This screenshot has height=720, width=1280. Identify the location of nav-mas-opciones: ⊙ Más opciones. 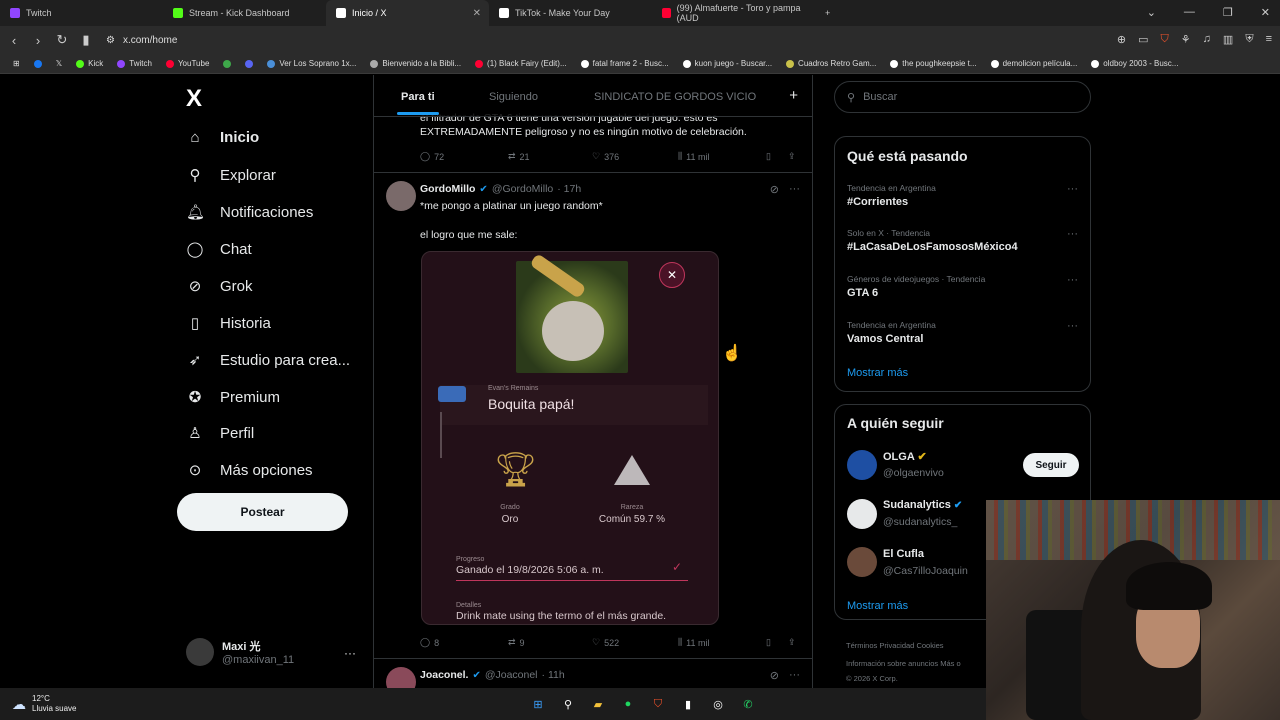
(249, 470).